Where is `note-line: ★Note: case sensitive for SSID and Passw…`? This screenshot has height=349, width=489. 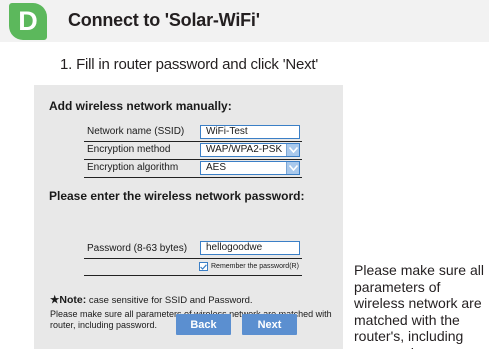 note-line: ★Note: case sensitive for SSID and Passw… is located at coordinates (151, 300).